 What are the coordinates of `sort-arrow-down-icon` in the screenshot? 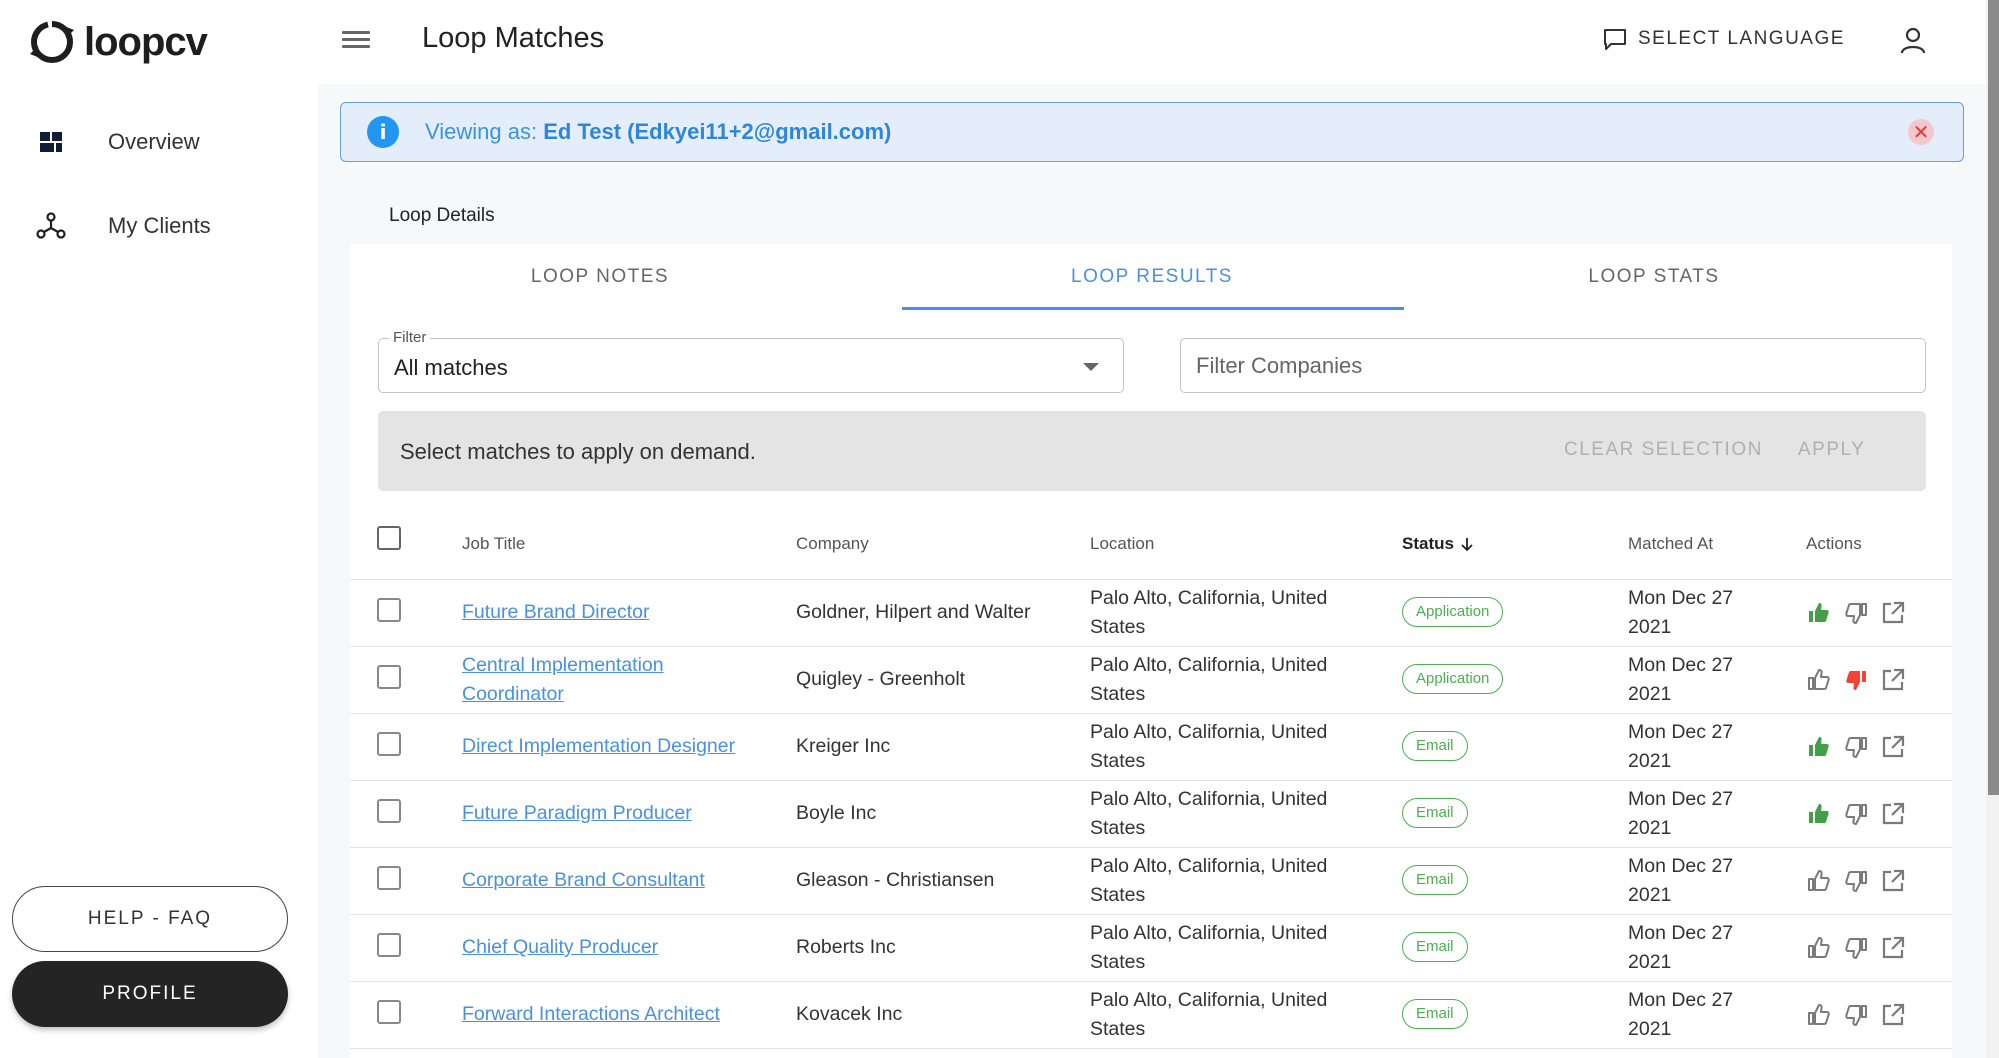 It's located at (1467, 545).